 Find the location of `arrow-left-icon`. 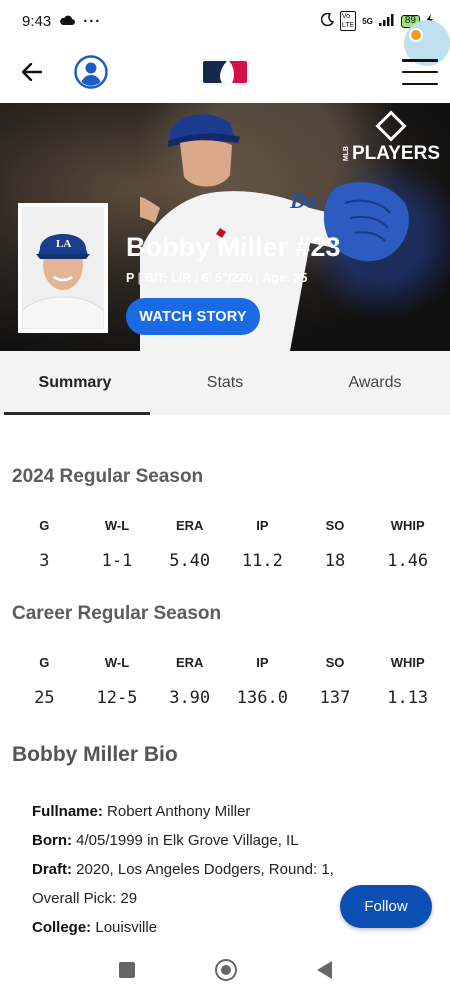

arrow-left-icon is located at coordinates (32, 72).